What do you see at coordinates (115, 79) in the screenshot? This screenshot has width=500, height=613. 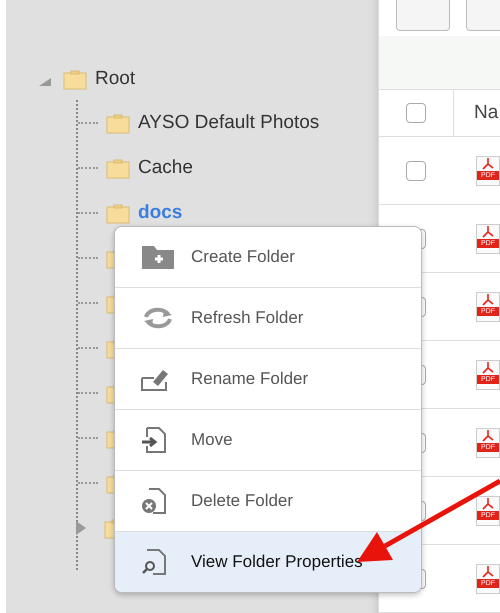 I see `tree-item-label: Root` at bounding box center [115, 79].